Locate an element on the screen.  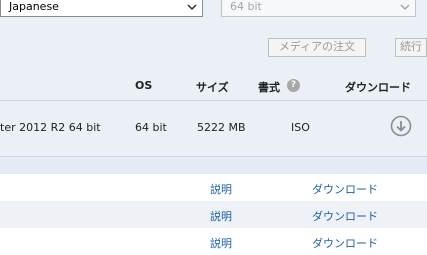
row-format: ISO is located at coordinates (300, 127).